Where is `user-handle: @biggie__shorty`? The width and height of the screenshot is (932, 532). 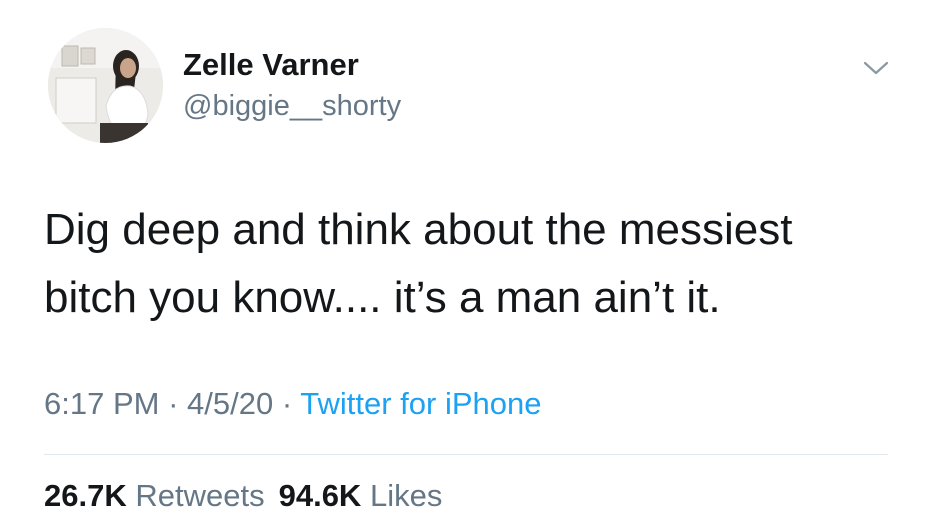
user-handle: @biggie__shorty is located at coordinates (292, 106).